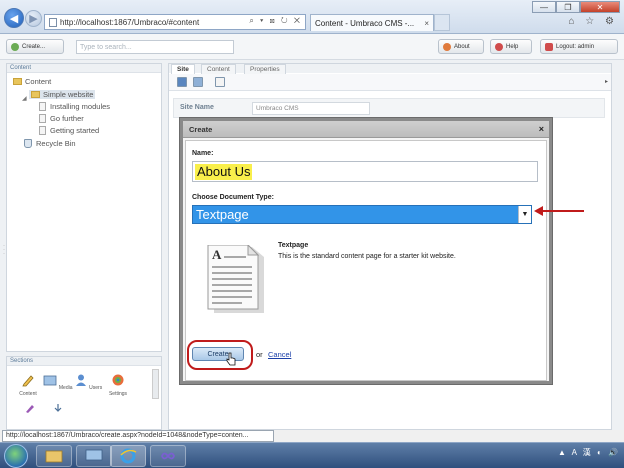 The height and width of the screenshot is (468, 624). I want to click on chevron-down-icon: ▼, so click(524, 214).